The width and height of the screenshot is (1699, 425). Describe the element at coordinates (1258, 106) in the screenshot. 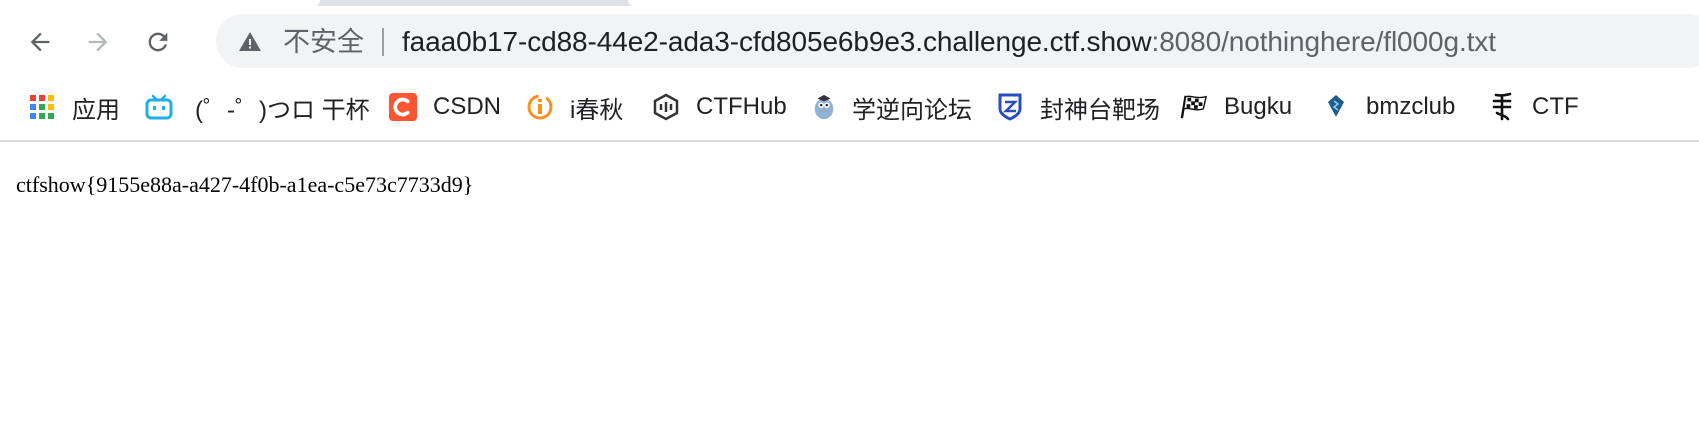

I see `bookmark-label: Bugku` at that location.